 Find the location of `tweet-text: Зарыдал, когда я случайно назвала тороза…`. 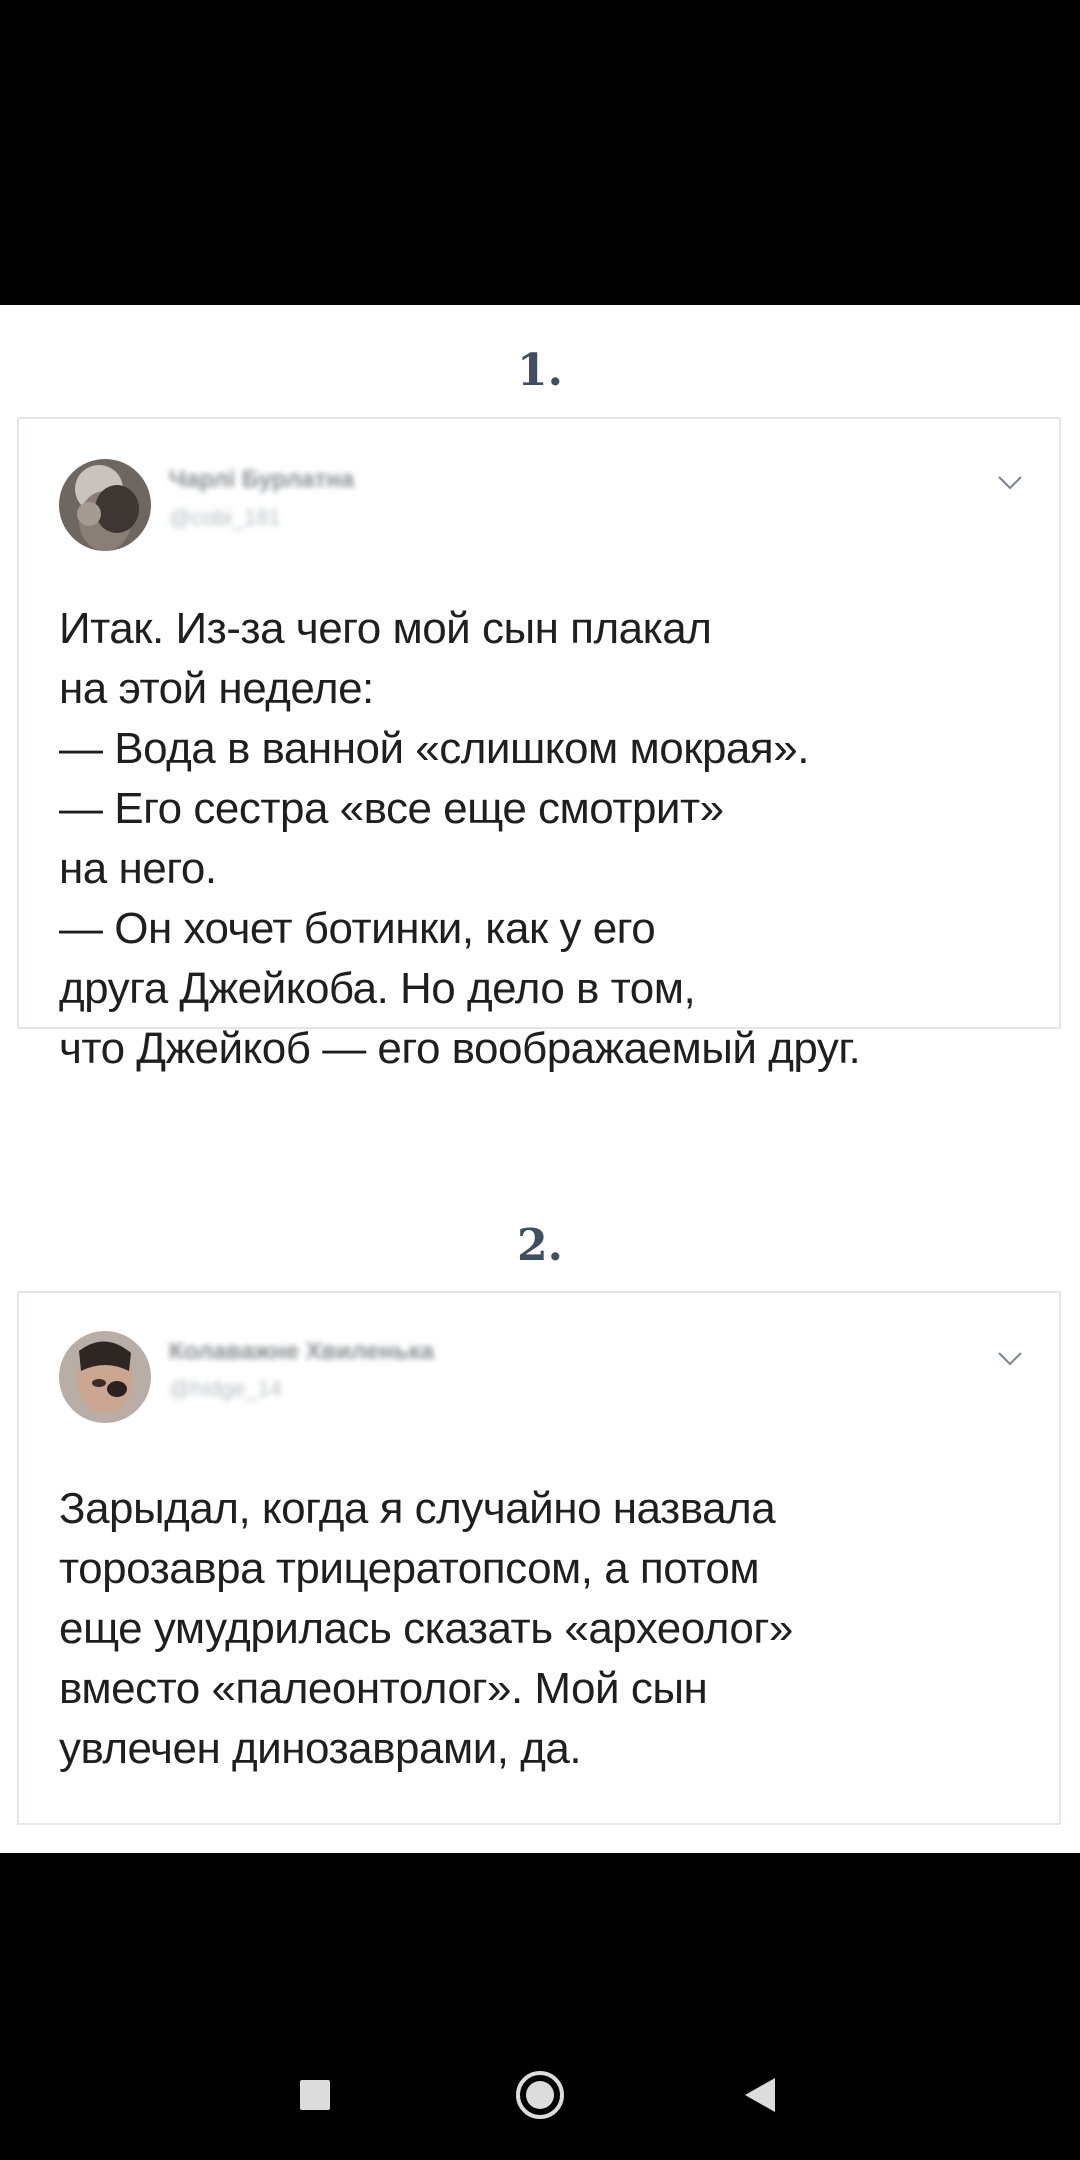

tweet-text: Зарыдал, когда я случайно назвала тороза… is located at coordinates (426, 1628).